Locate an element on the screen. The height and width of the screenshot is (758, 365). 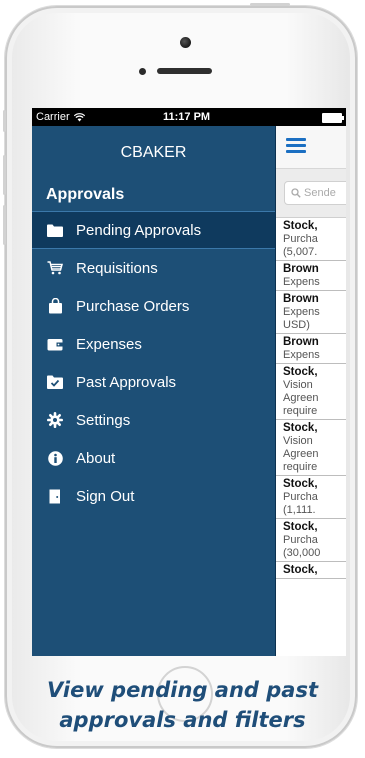
carrier: Carrier is located at coordinates (60, 117).